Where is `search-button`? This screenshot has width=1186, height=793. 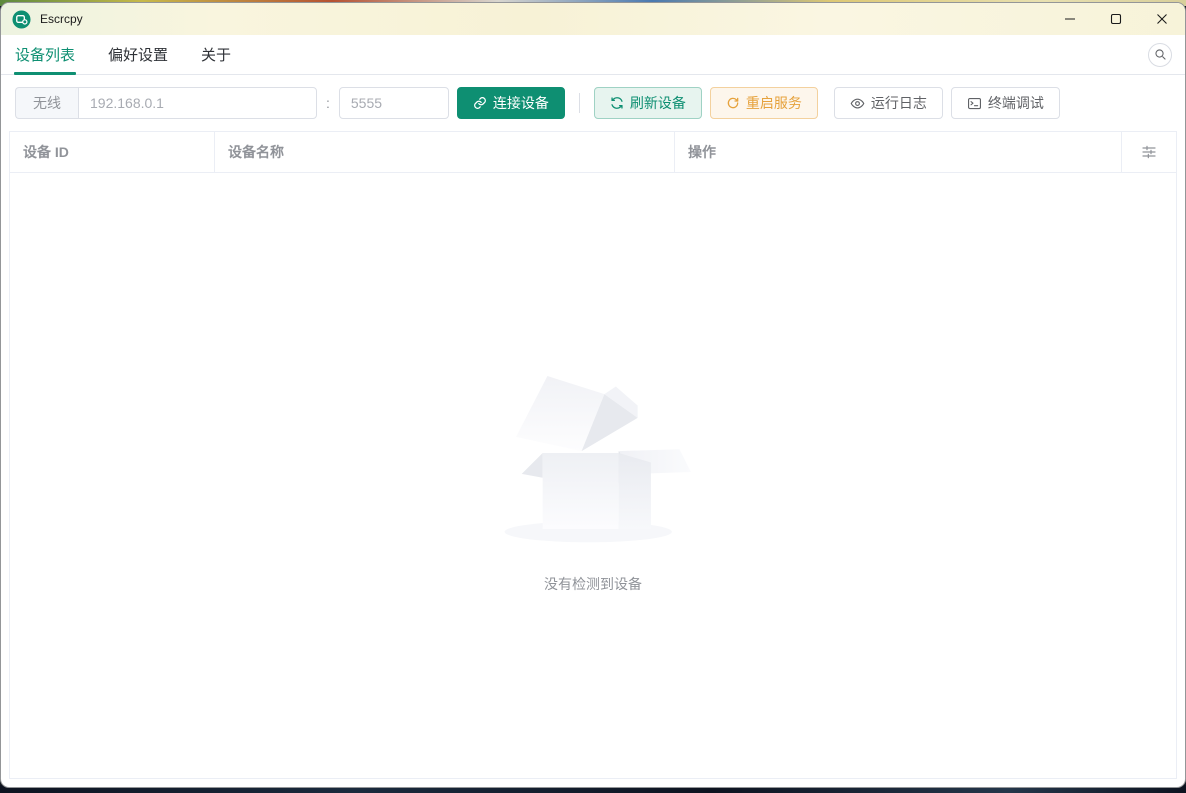
search-button is located at coordinates (1160, 54).